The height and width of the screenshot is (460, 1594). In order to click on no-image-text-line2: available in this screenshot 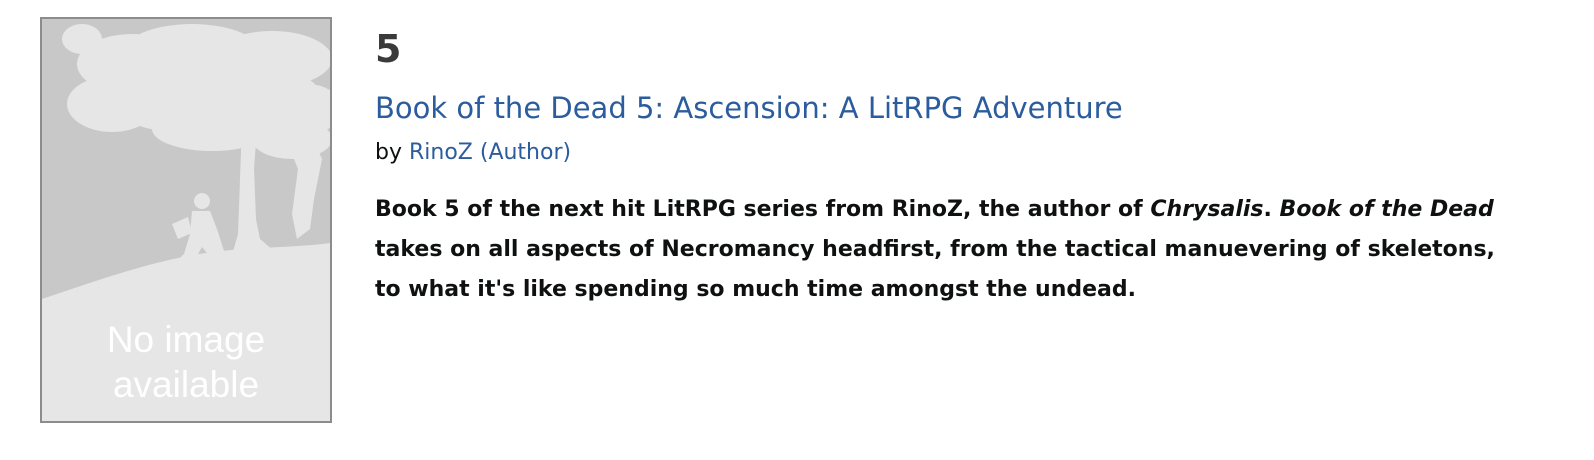, I will do `click(186, 384)`.